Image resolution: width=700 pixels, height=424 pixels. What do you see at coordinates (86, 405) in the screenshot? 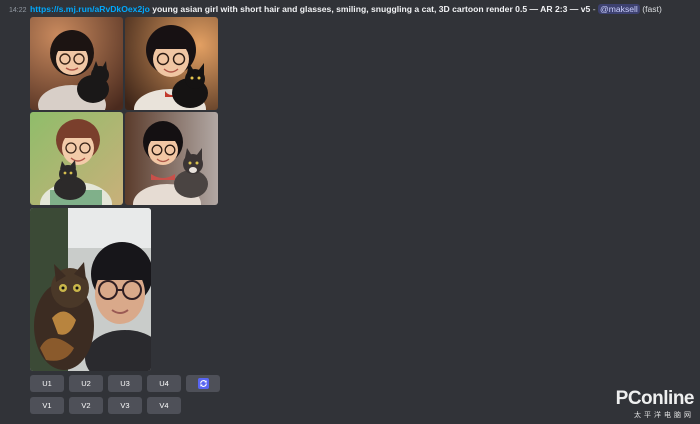
I see `variation-button-2: V2` at bounding box center [86, 405].